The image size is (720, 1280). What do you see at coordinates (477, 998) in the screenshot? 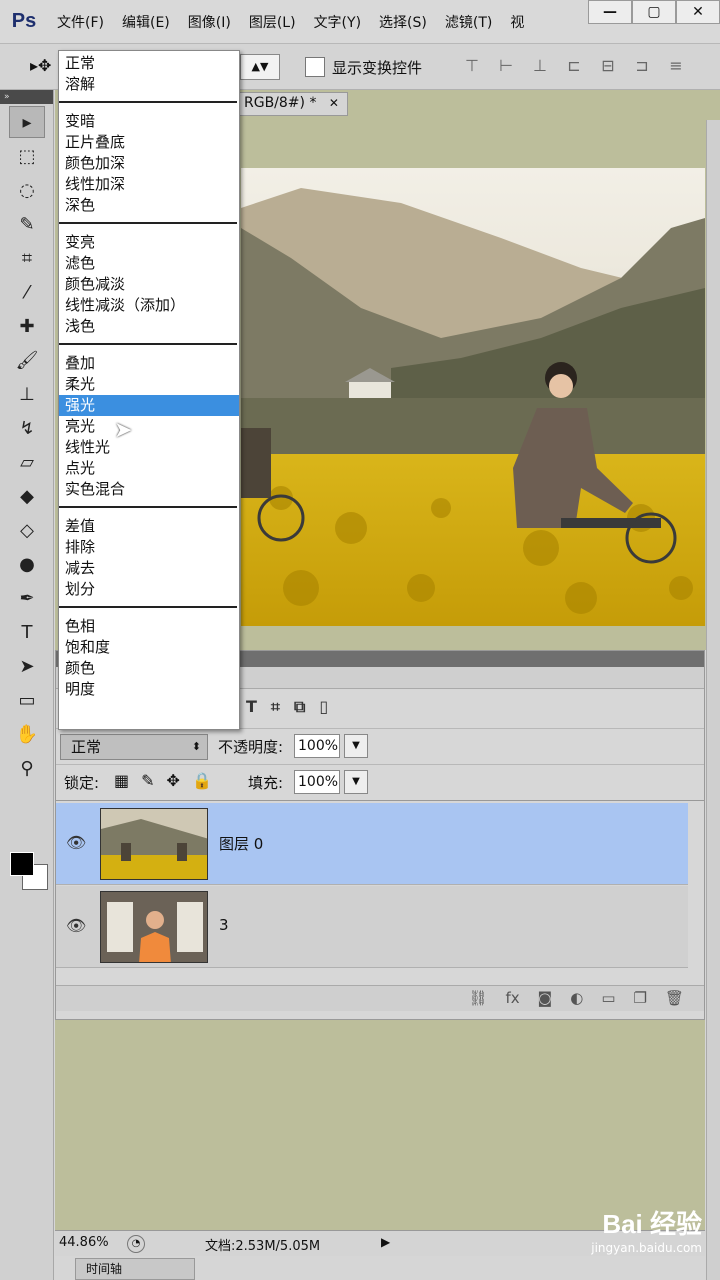
I see `link-layers-icon: ⛓` at bounding box center [477, 998].